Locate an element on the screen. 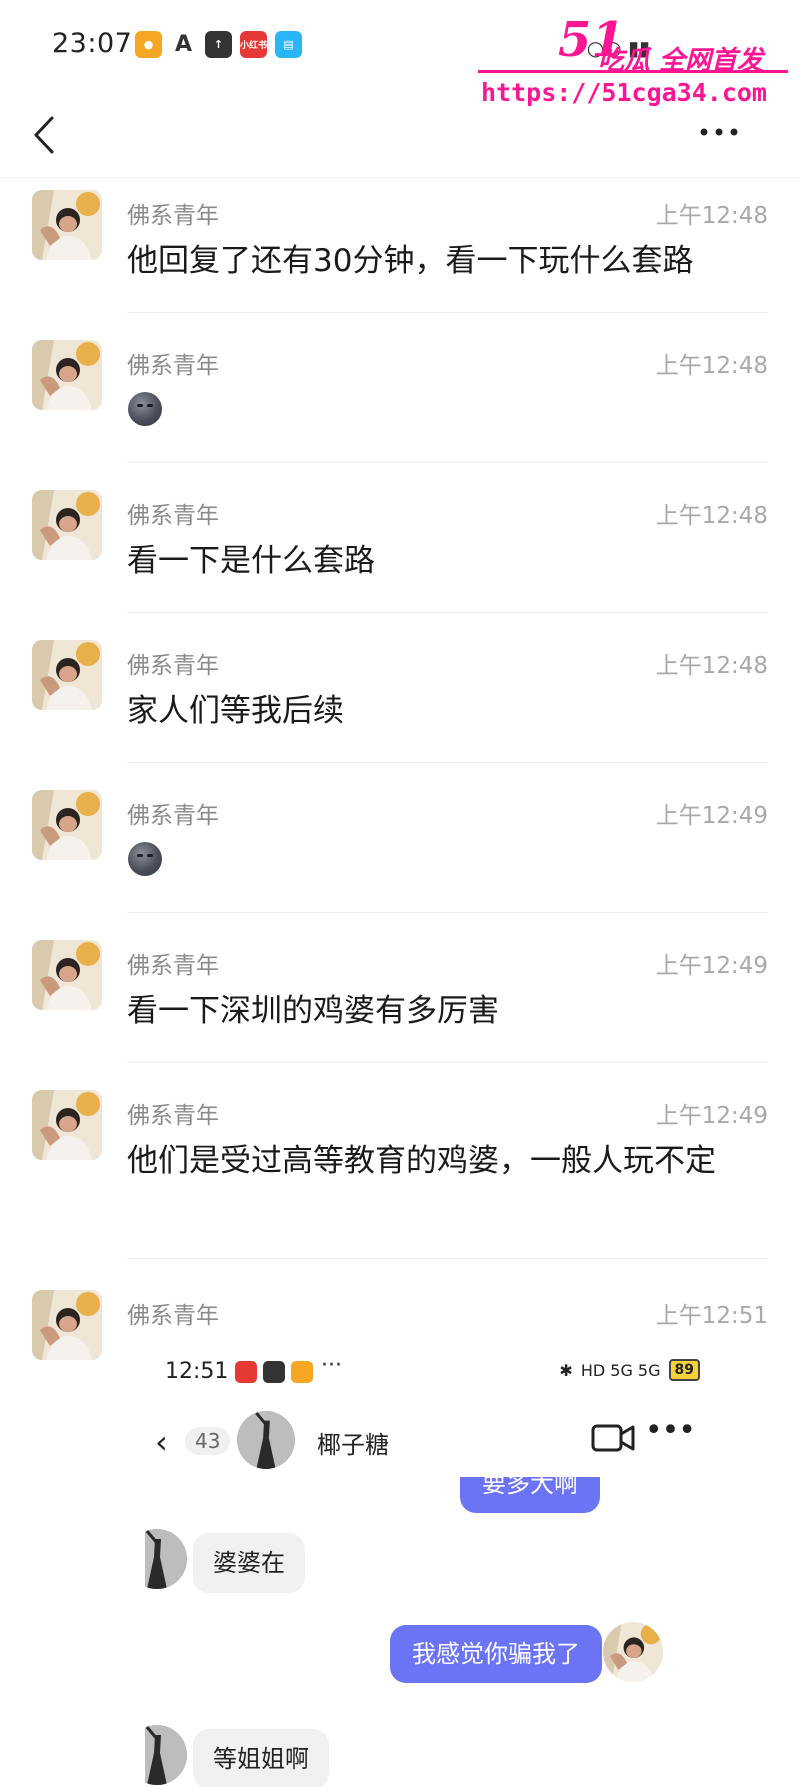 This screenshot has width=800, height=1787. embedded-status-bar: 12:51 ··· ✱ HD 5G 5G 89 is located at coordinates (445, 1373).